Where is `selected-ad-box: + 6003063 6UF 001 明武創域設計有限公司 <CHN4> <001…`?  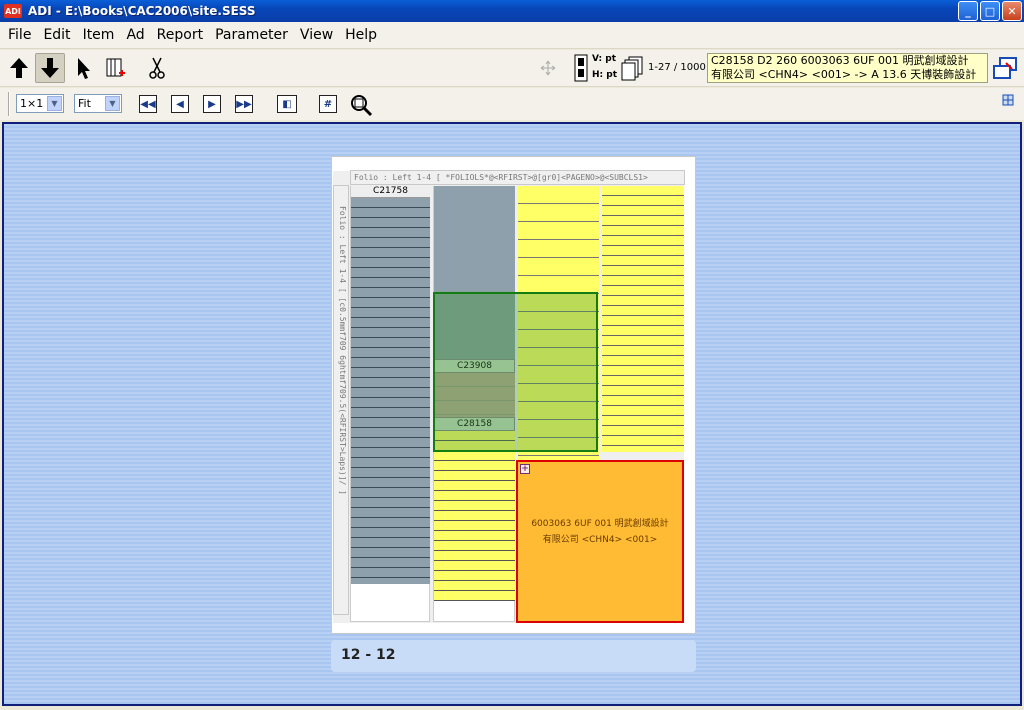
selected-ad-box: + 6003063 6UF 001 明武創域設計有限公司 <CHN4> <001… is located at coordinates (600, 541).